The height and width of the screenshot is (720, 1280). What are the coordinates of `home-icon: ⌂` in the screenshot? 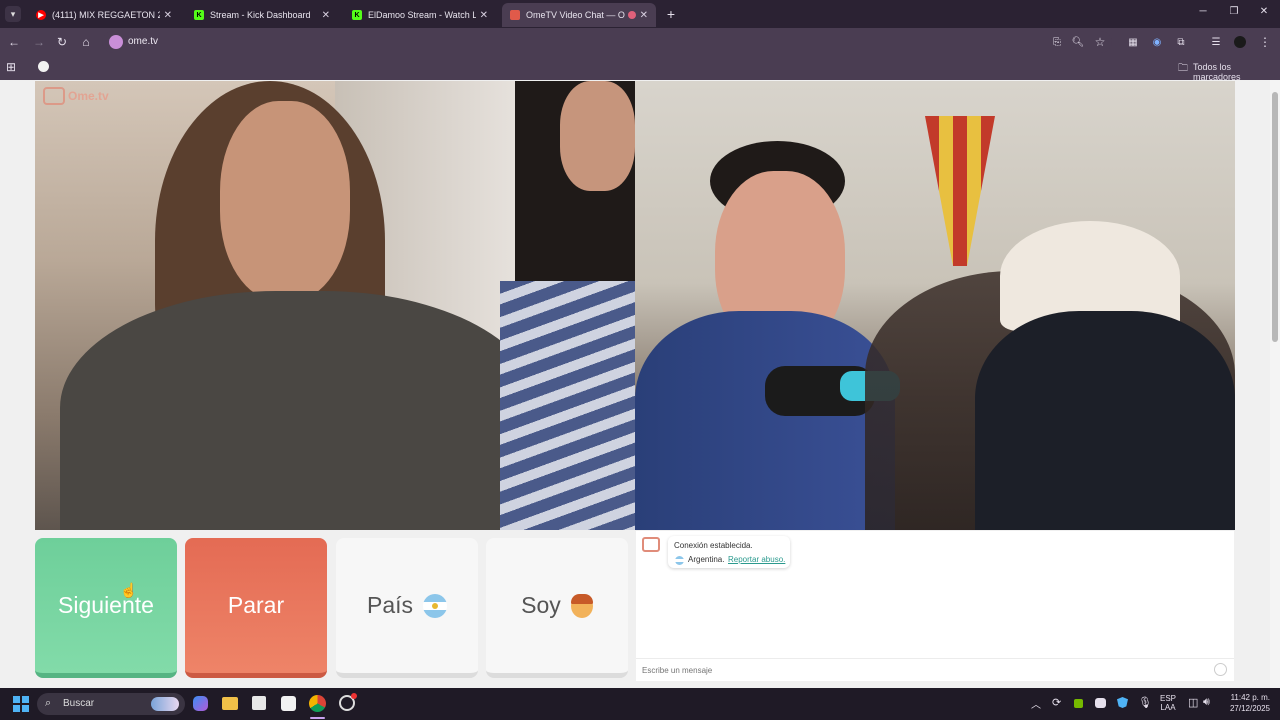 It's located at (86, 42).